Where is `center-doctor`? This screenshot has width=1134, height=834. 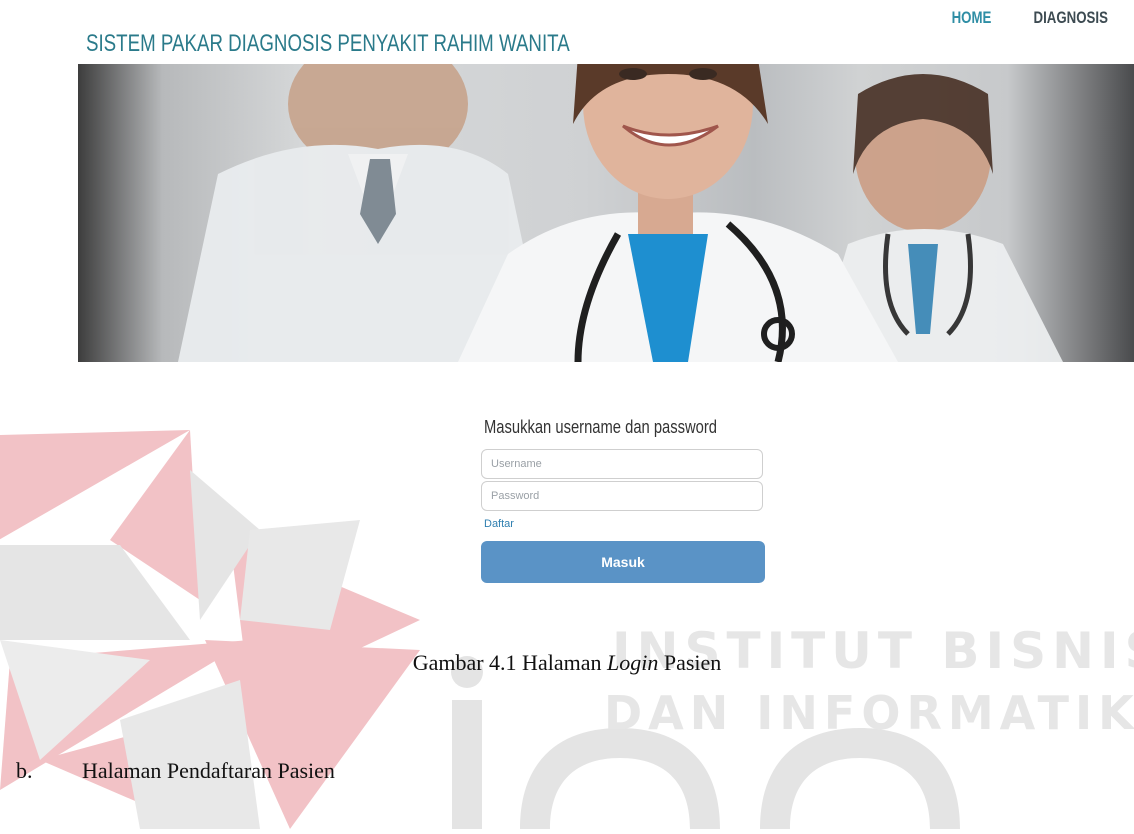
center-doctor is located at coordinates (678, 213).